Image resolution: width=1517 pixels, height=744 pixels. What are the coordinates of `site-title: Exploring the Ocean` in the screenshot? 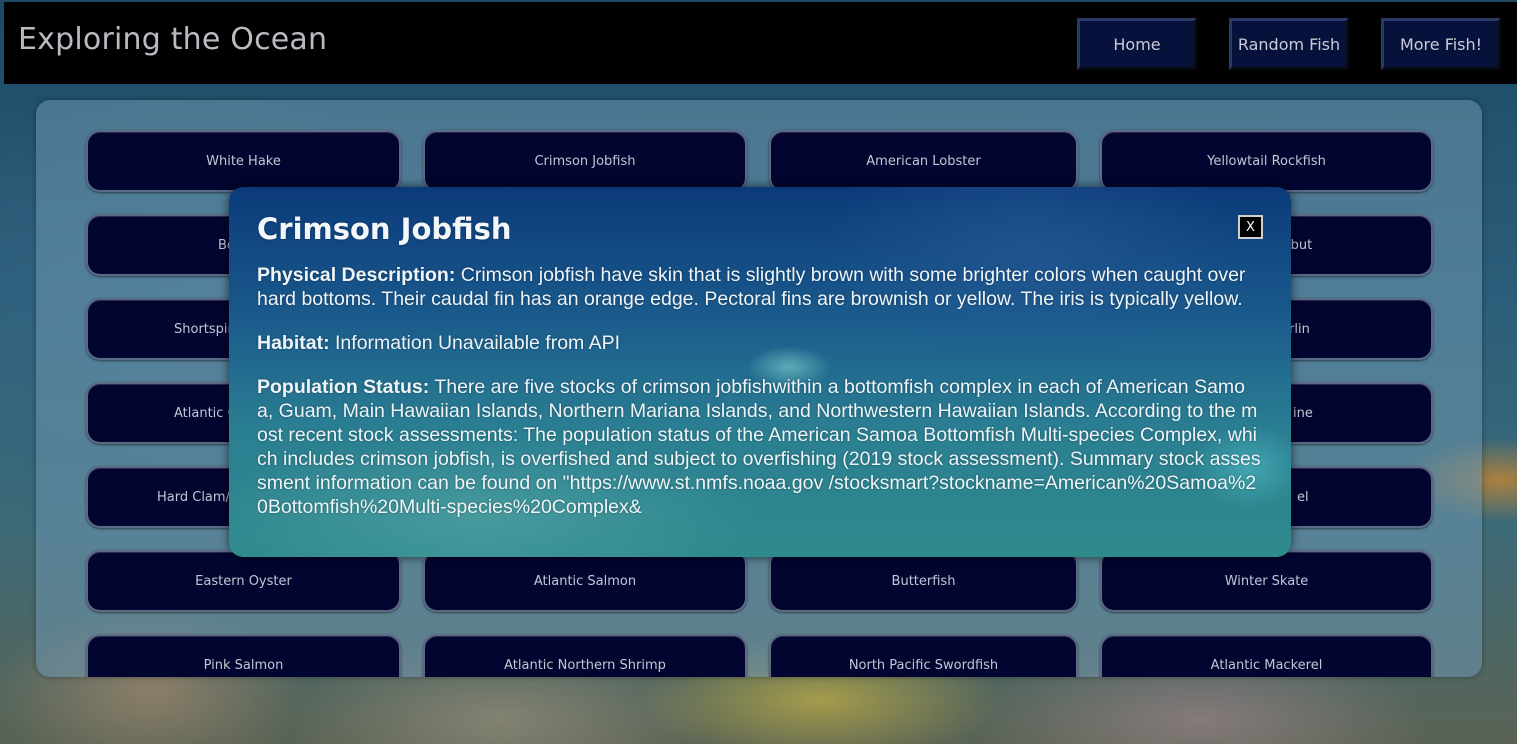 It's located at (173, 39).